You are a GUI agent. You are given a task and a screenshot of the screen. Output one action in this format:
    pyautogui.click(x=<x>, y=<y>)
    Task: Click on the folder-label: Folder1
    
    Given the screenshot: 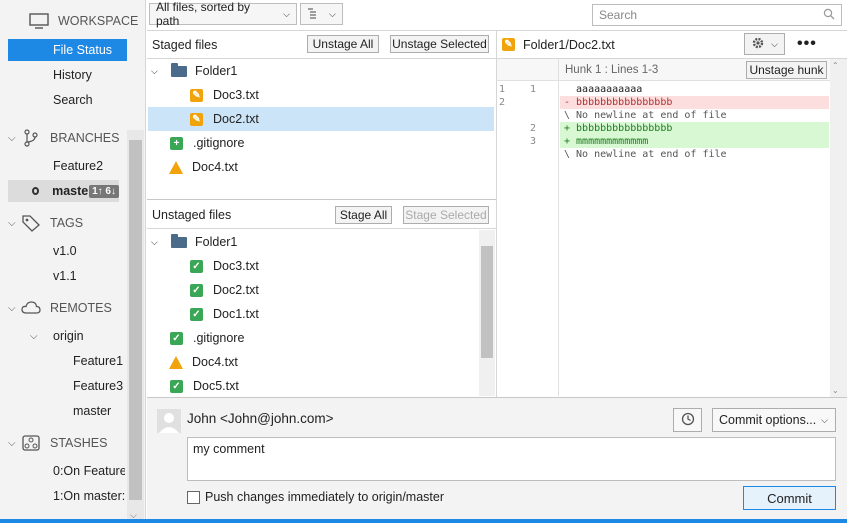 What is the action you would take?
    pyautogui.click(x=216, y=242)
    